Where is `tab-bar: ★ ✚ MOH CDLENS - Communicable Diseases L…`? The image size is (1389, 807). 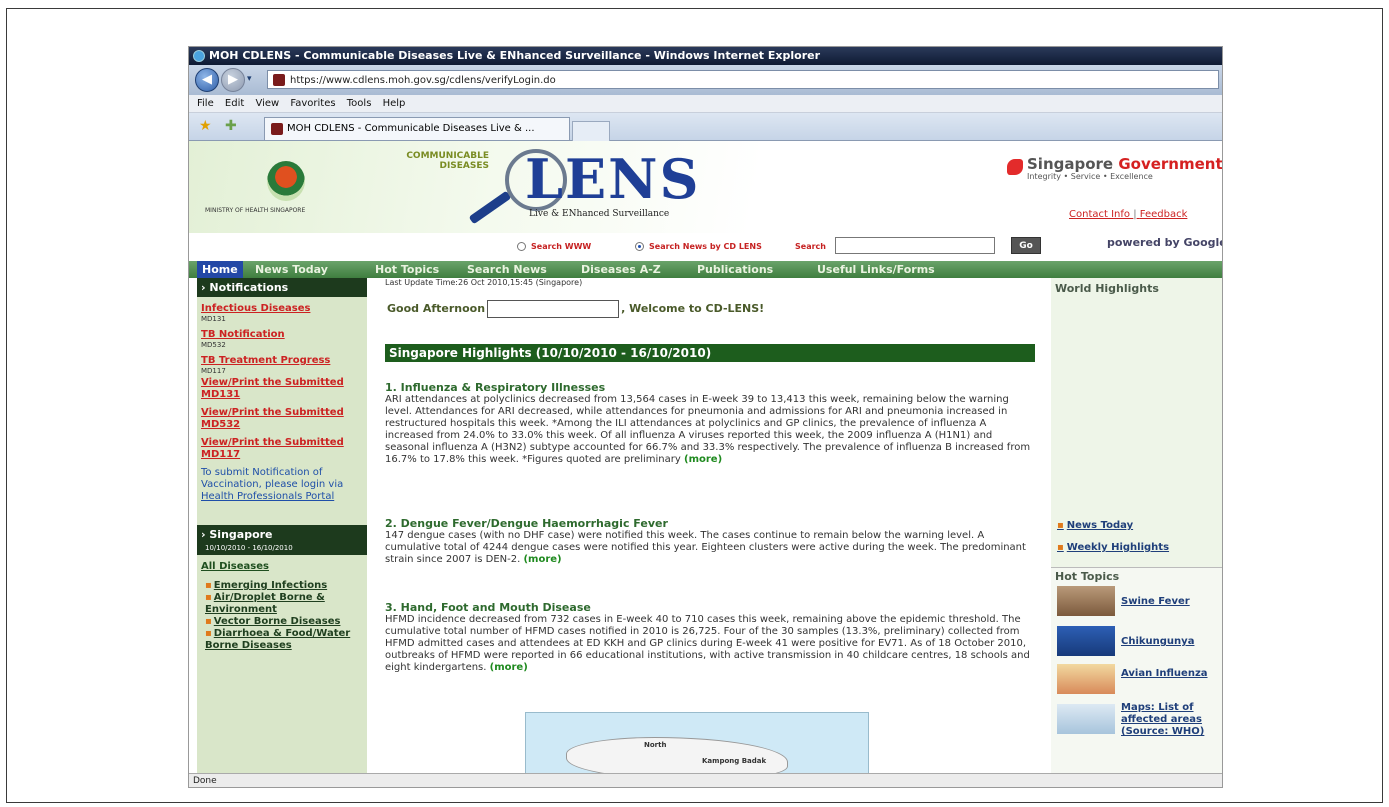 tab-bar: ★ ✚ MOH CDLENS - Communicable Diseases L… is located at coordinates (705, 127).